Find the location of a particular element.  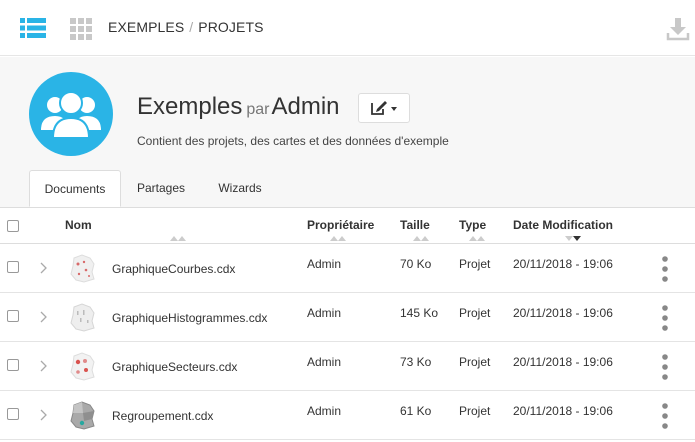

edit-icon is located at coordinates (384, 108).